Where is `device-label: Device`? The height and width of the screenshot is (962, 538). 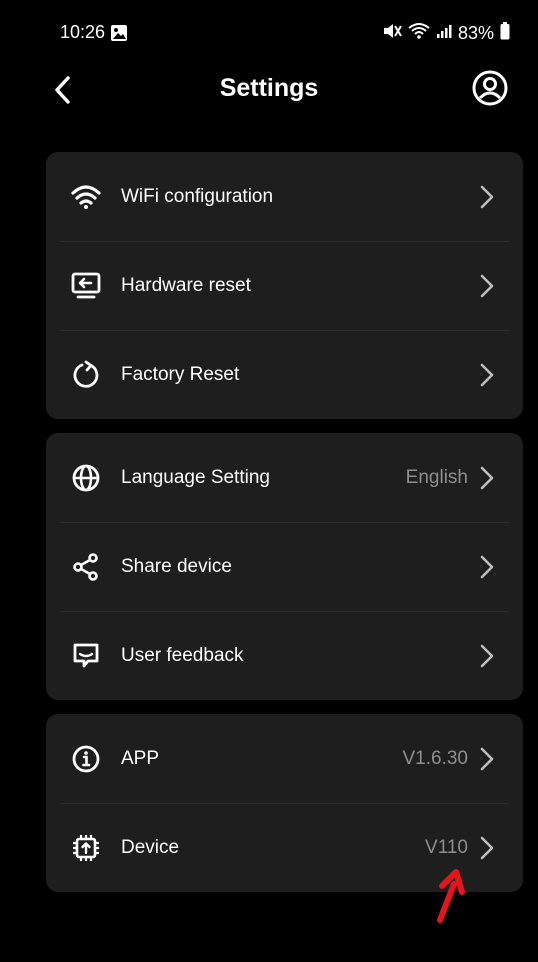
device-label: Device is located at coordinates (150, 847).